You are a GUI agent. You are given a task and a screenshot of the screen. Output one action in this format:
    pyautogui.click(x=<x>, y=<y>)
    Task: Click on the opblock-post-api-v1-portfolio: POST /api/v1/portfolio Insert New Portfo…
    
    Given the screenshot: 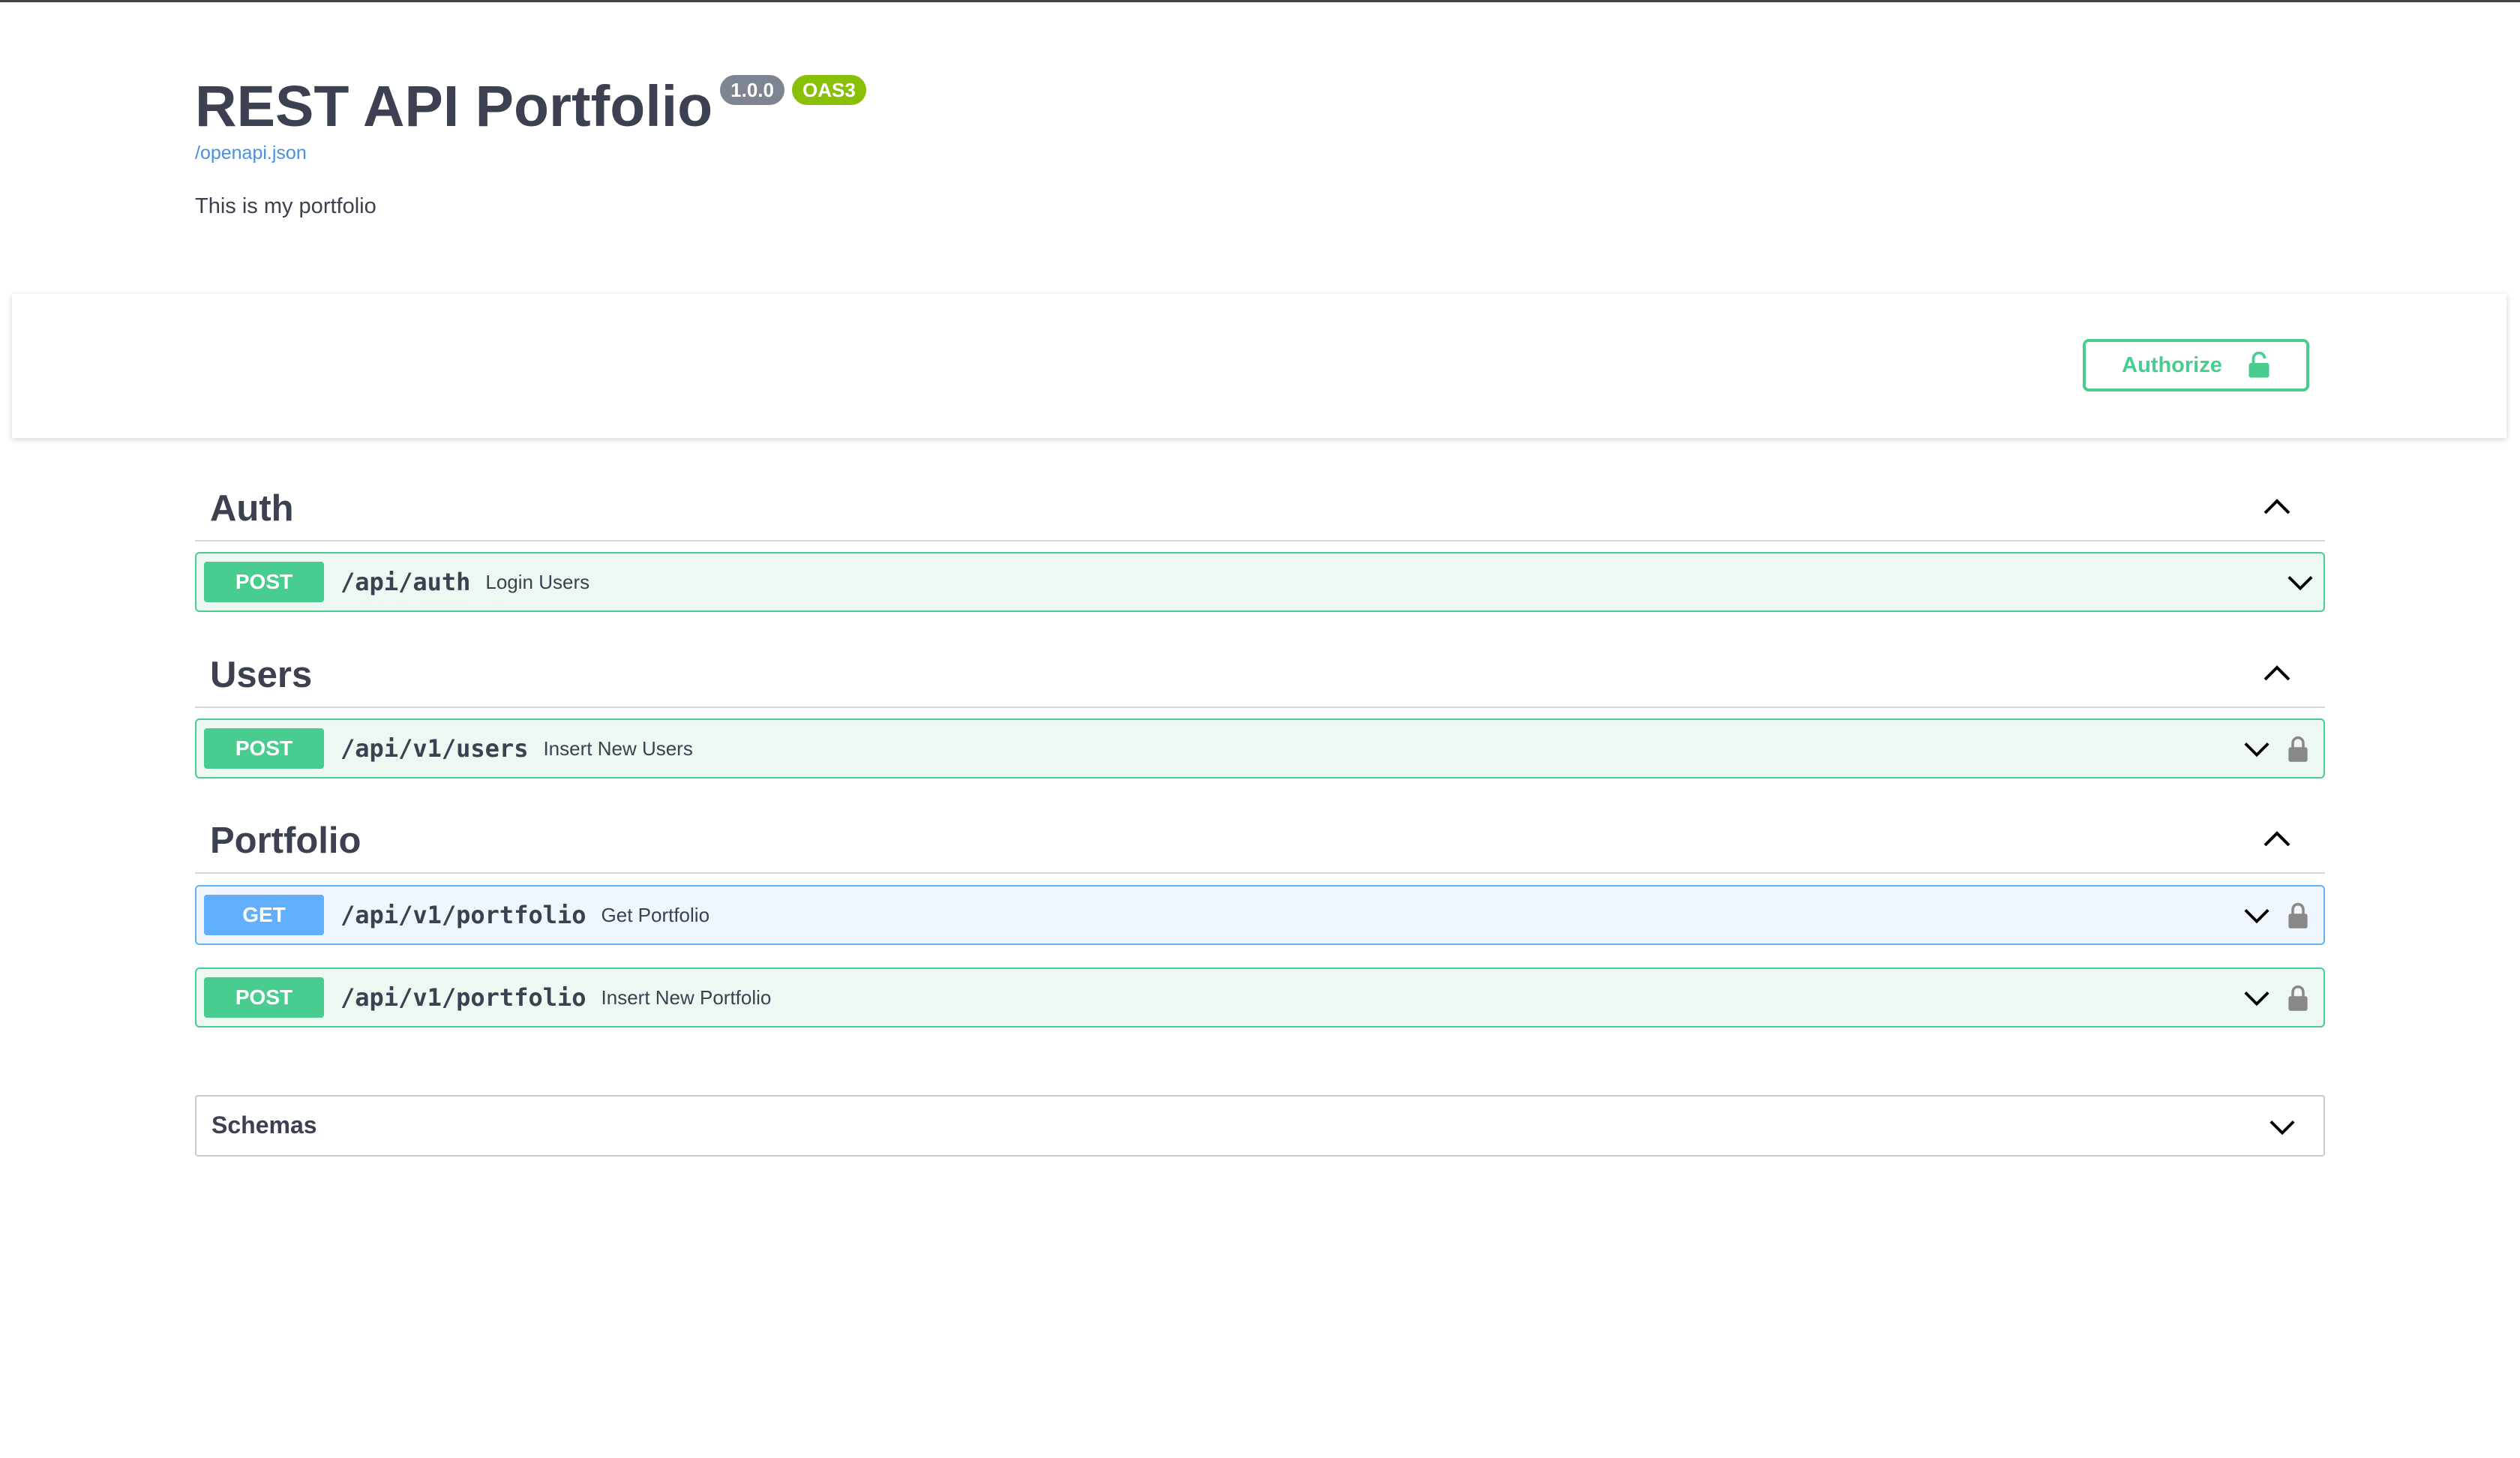 What is the action you would take?
    pyautogui.click(x=1260, y=998)
    